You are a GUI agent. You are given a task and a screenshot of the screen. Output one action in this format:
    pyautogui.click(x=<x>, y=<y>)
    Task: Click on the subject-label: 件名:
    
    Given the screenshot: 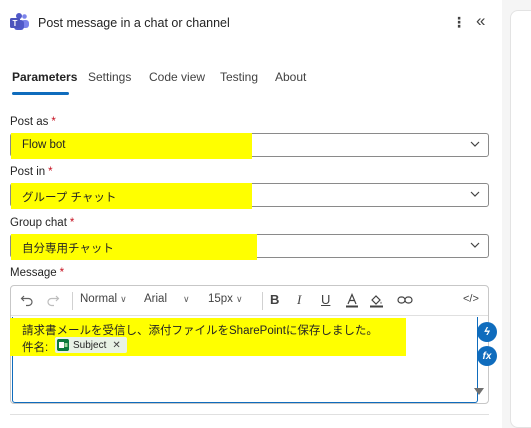 What is the action you would take?
    pyautogui.click(x=35, y=348)
    